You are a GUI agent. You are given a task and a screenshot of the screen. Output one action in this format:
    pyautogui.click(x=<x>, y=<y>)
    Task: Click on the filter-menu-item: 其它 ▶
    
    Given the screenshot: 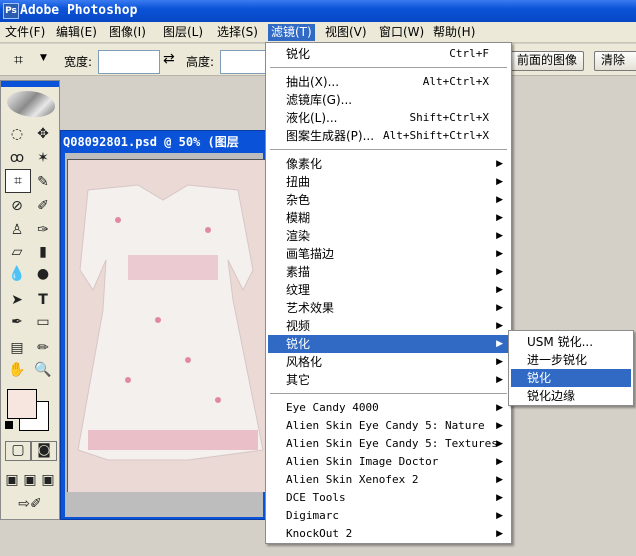 What is the action you would take?
    pyautogui.click(x=388, y=380)
    